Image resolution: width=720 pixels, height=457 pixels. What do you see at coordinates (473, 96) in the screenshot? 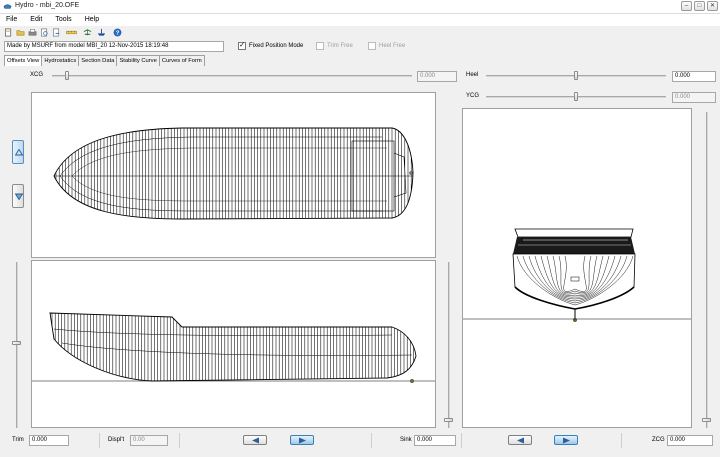
I see `ycg-label: YCG` at bounding box center [473, 96].